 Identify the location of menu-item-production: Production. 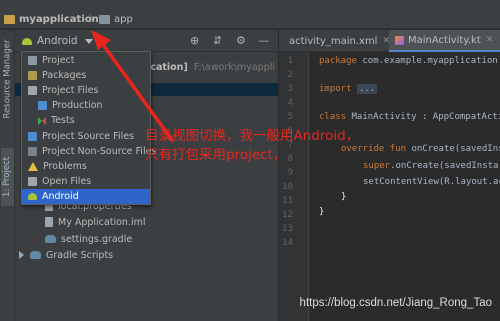
(86, 105).